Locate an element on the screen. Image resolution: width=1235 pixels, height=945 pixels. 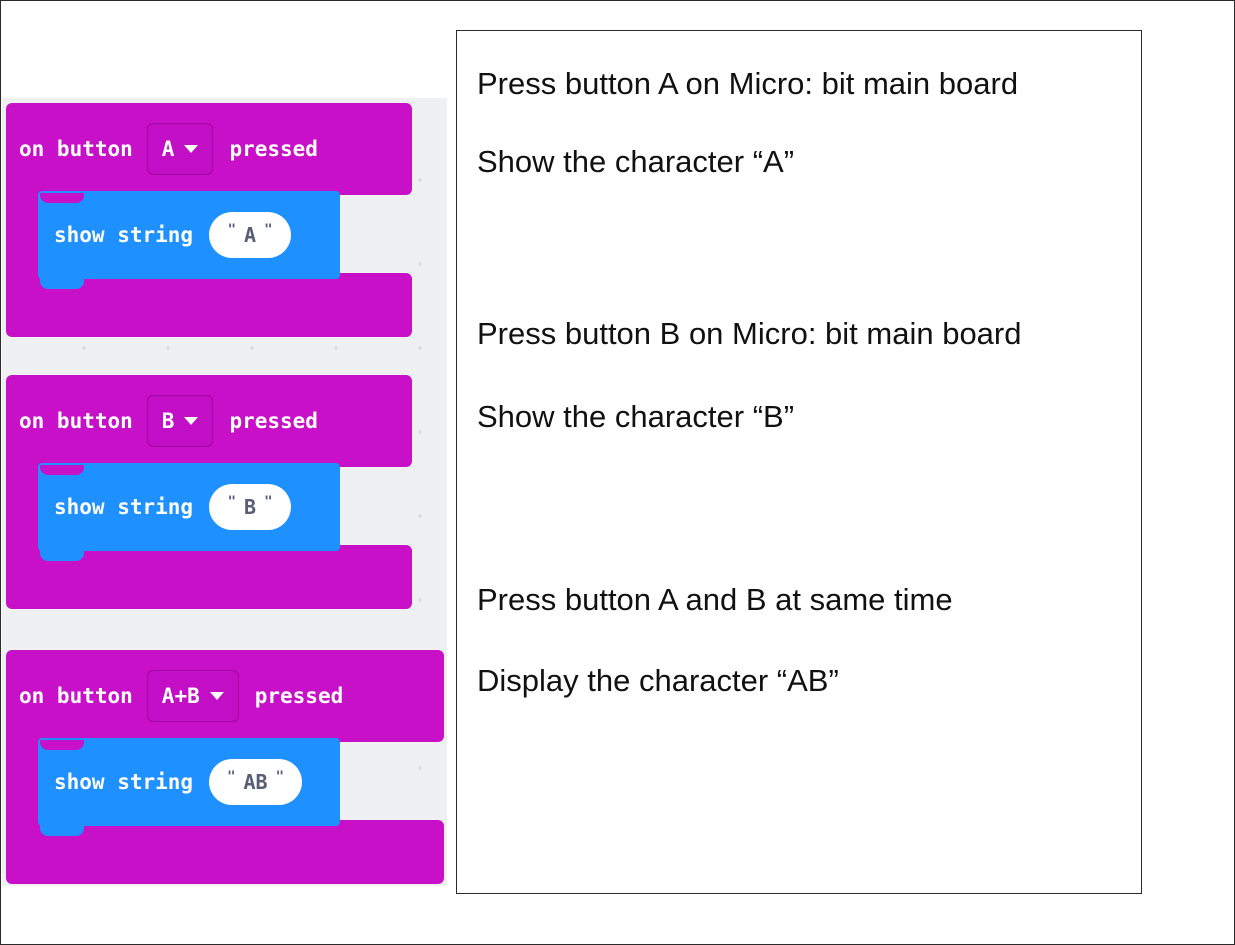
description-line: Display the character “AB” is located at coordinates (658, 680).